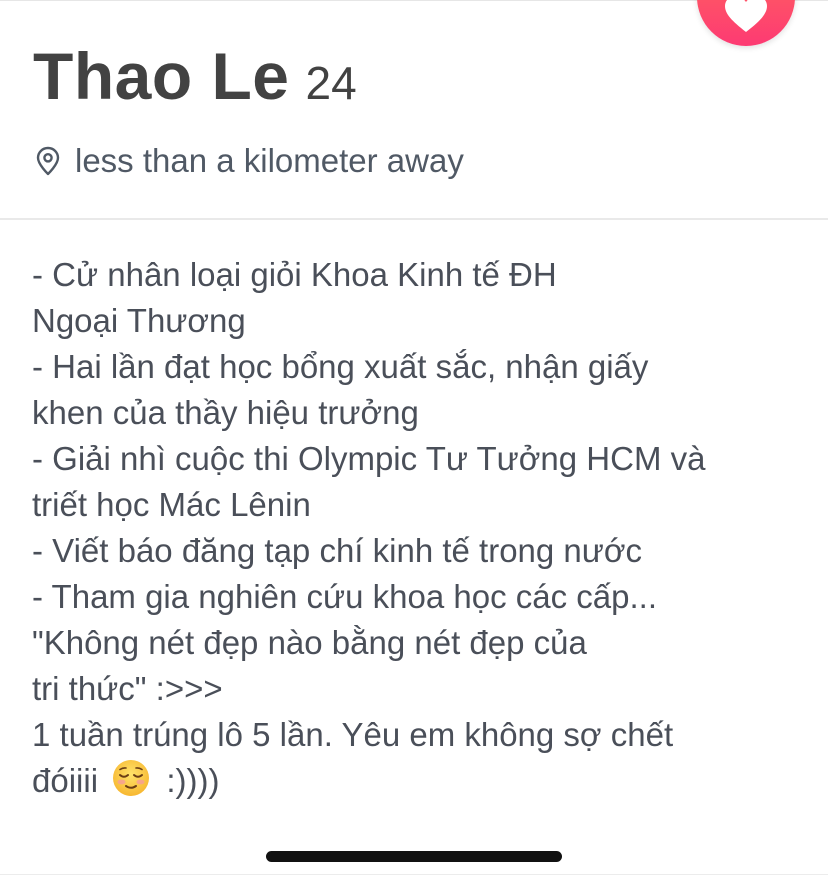 This screenshot has width=828, height=877. Describe the element at coordinates (225, 412) in the screenshot. I see `bio-line: khen của thầy hiệu trưởng` at that location.